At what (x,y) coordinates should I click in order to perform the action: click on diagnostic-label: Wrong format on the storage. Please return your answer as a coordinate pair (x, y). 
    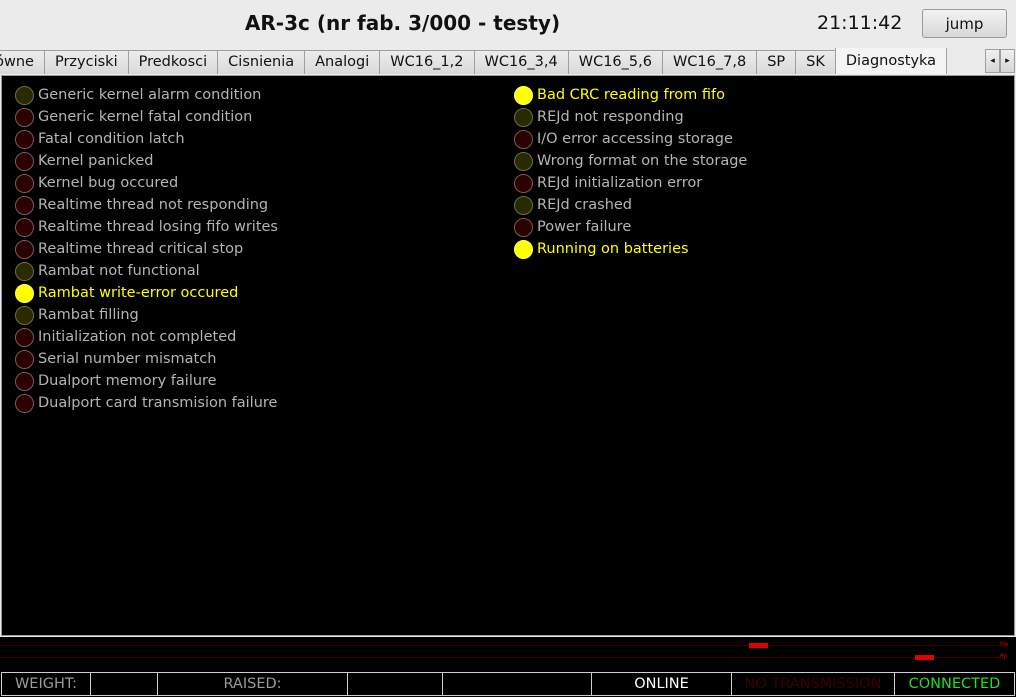
    Looking at the image, I should click on (642, 161).